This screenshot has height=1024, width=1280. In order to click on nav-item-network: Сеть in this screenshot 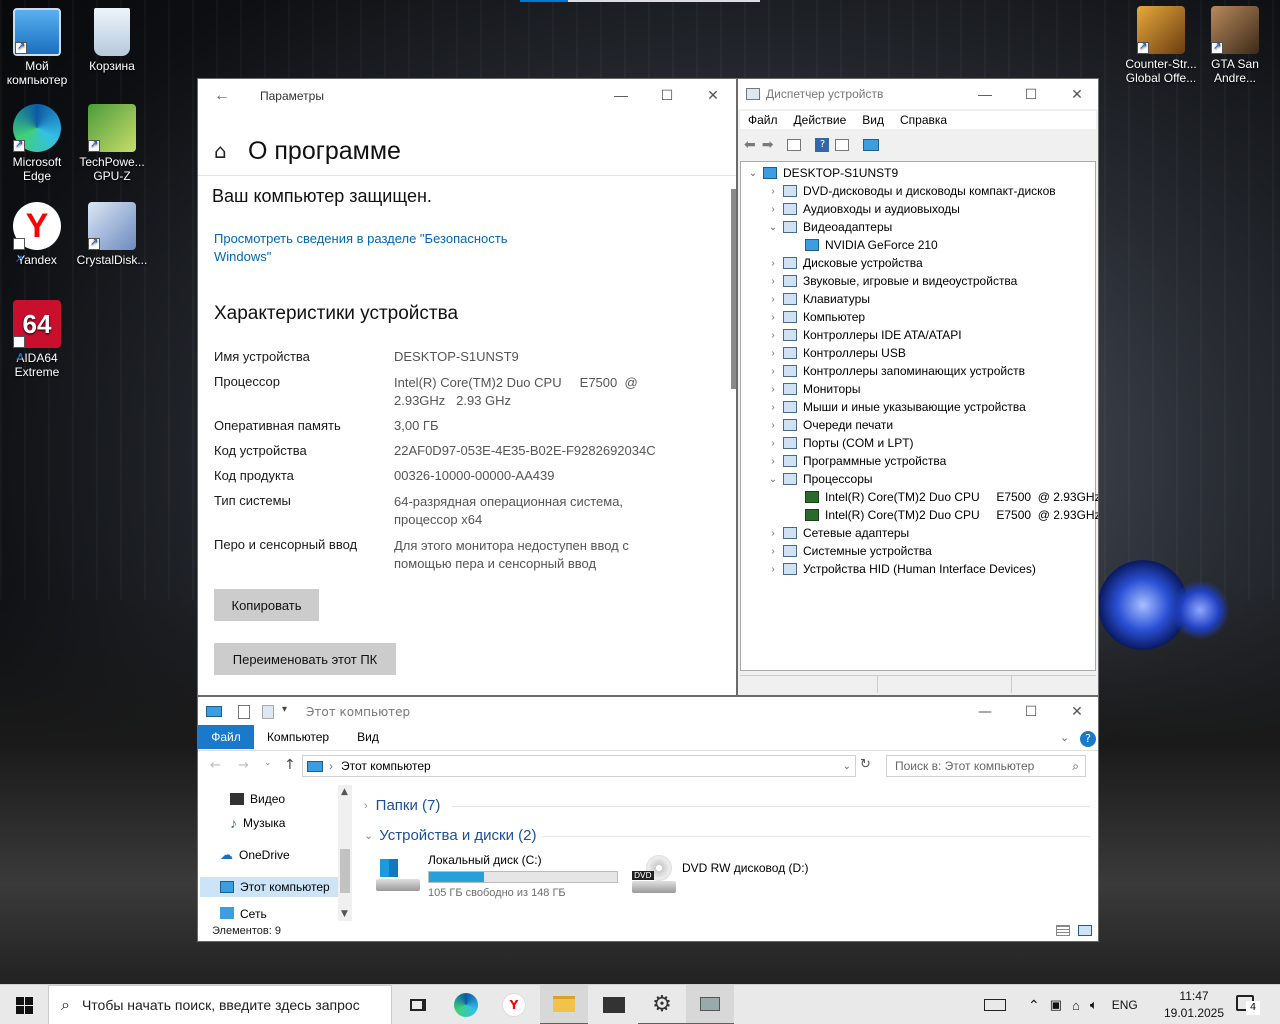, I will do `click(243, 914)`.